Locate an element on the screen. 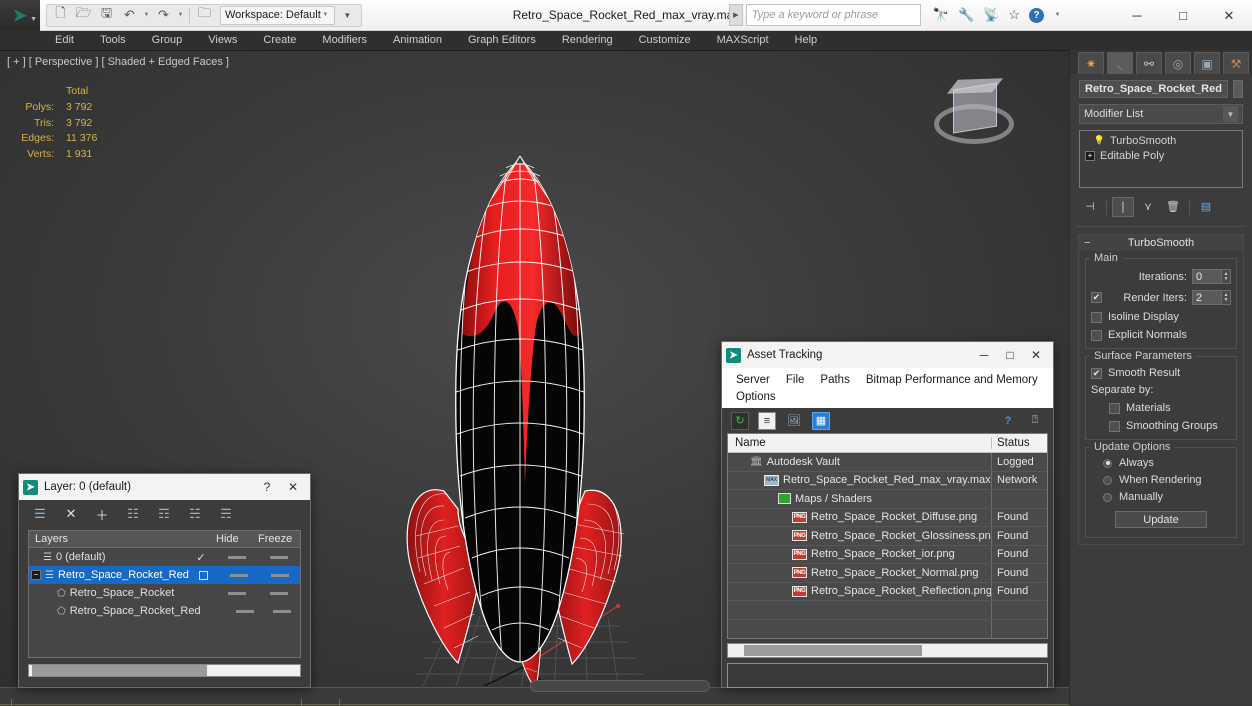 This screenshot has height=706, width=1252. project-folder-icon: 🗀 is located at coordinates (204, 15).